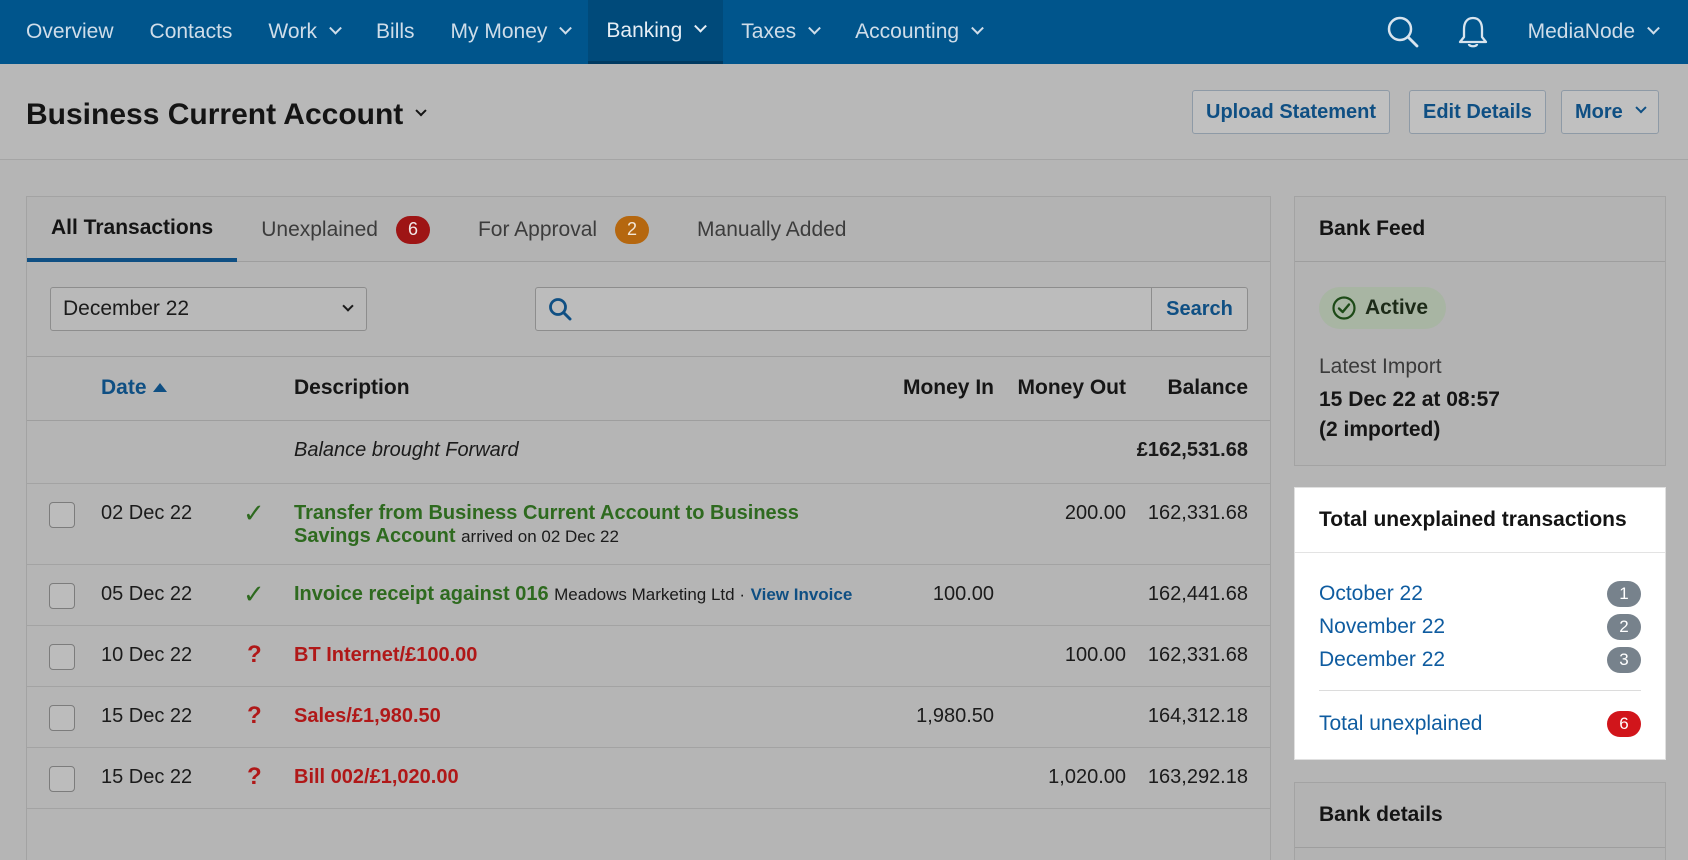 This screenshot has width=1688, height=860. I want to click on transaction-title: Invoice receipt against 016, so click(421, 594).